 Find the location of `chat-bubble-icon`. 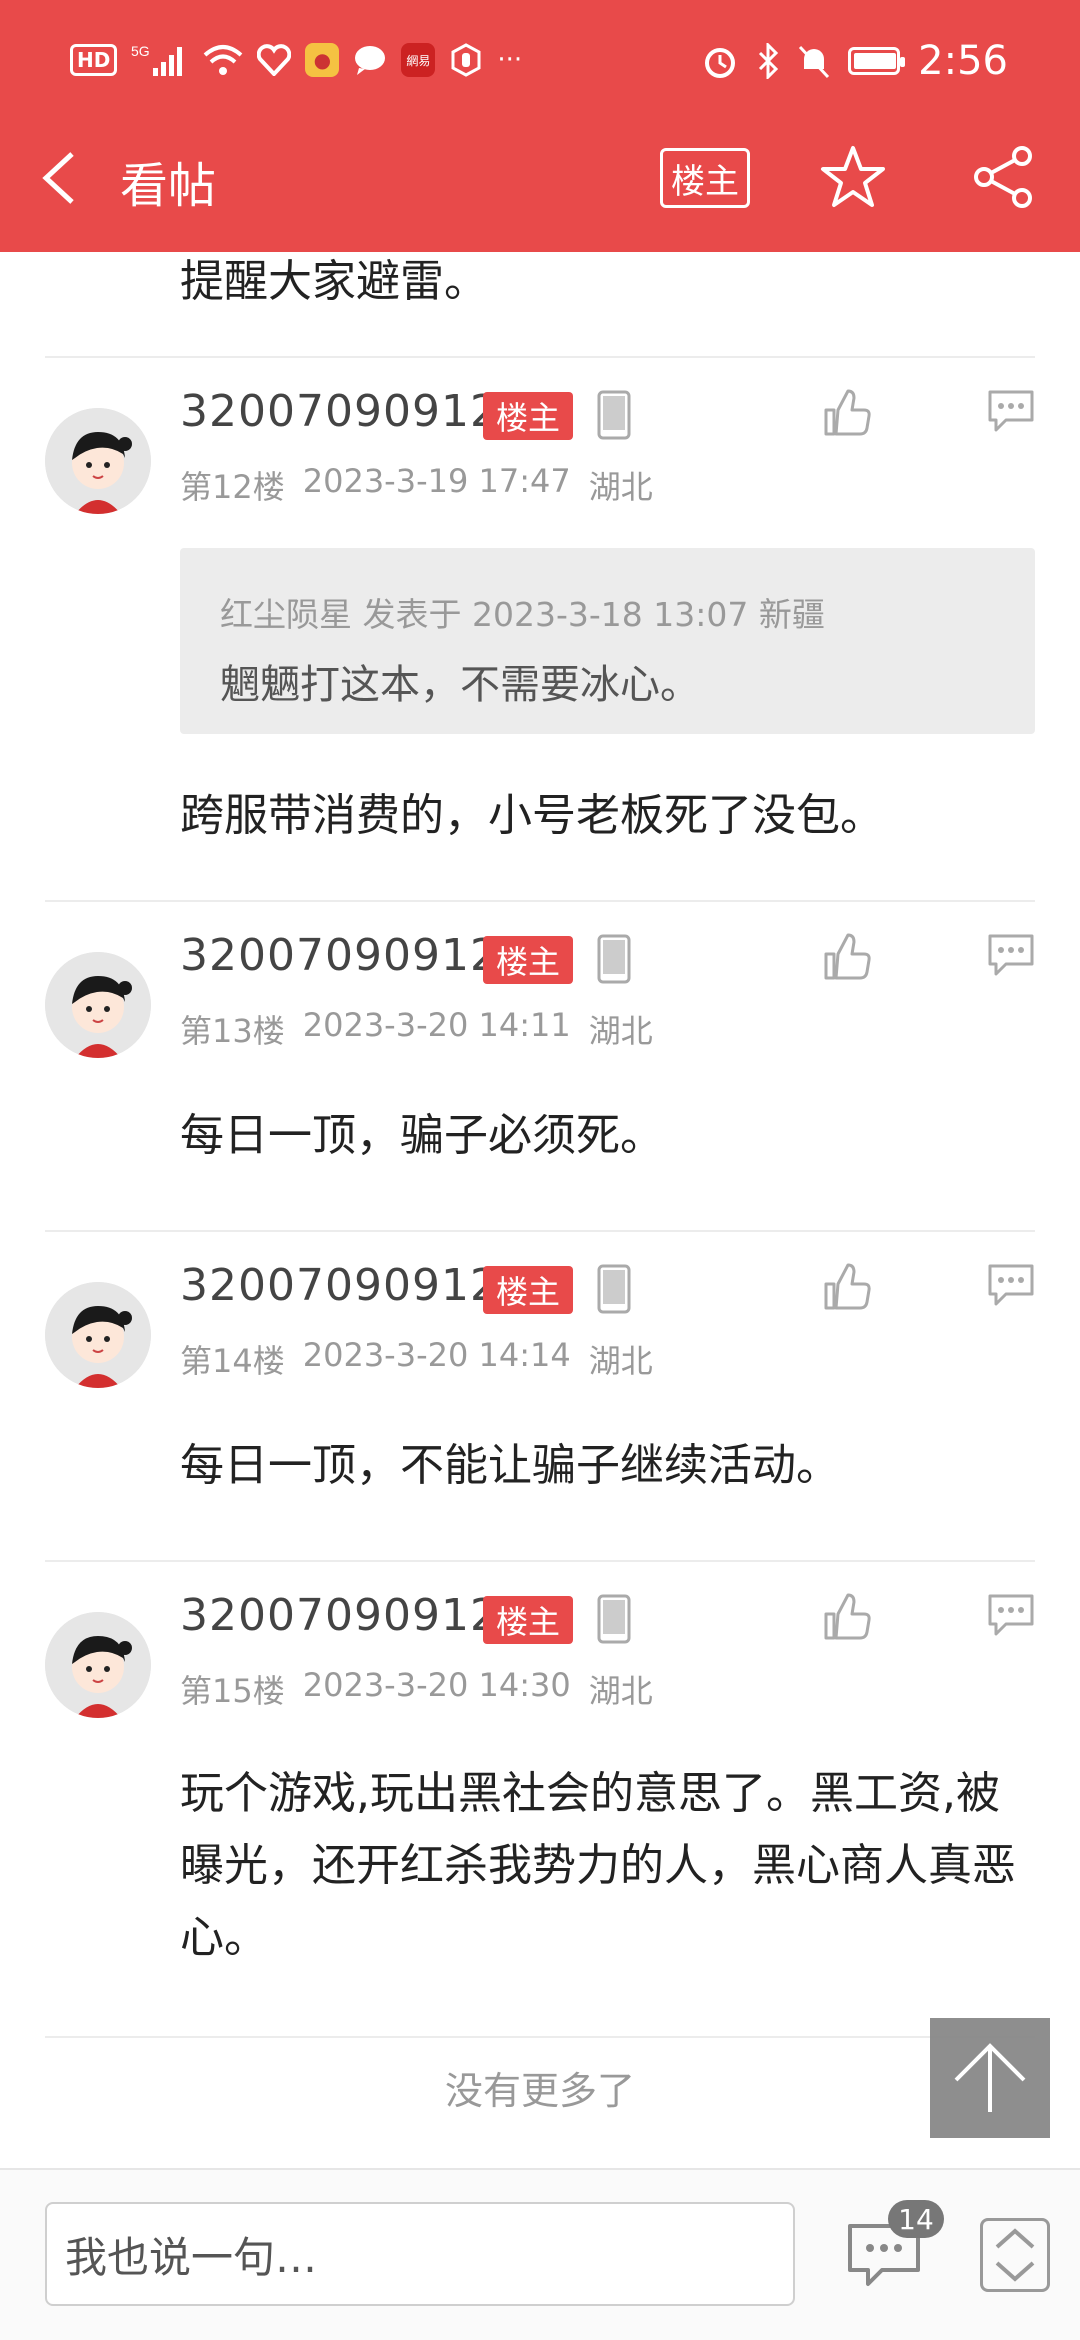

chat-bubble-icon is located at coordinates (370, 60).